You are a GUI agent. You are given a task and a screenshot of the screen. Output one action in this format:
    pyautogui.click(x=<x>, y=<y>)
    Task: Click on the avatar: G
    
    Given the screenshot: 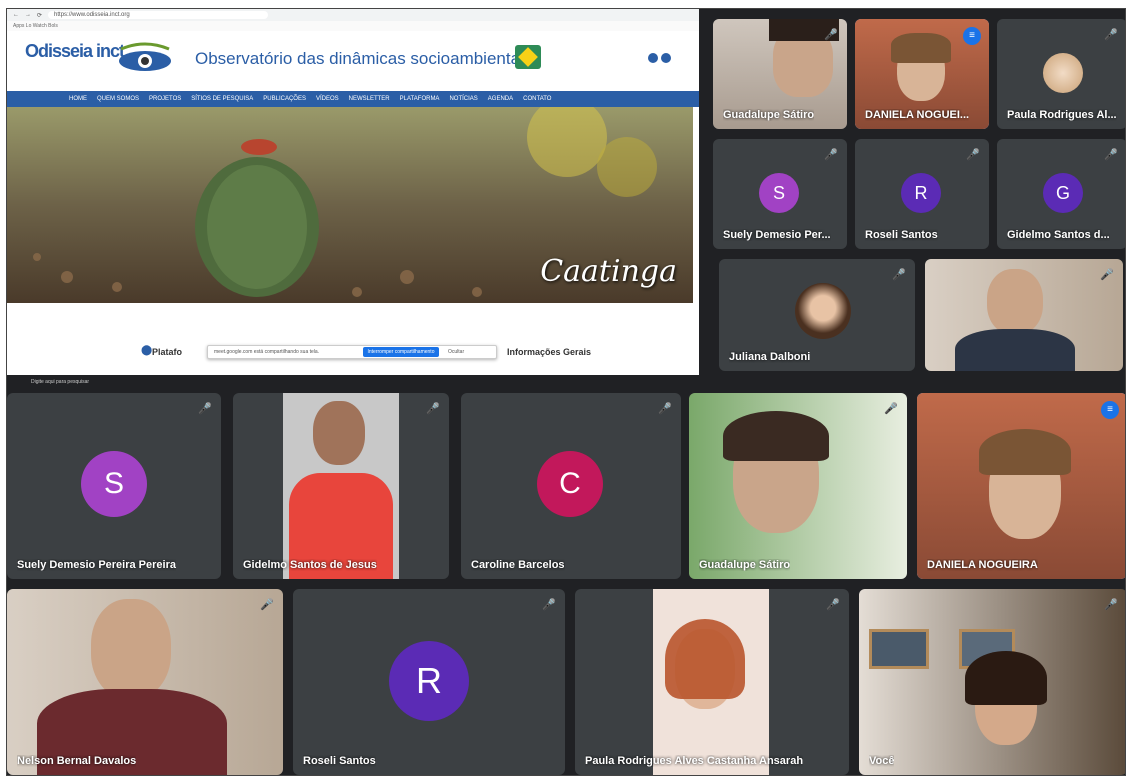 What is the action you would take?
    pyautogui.click(x=1063, y=193)
    